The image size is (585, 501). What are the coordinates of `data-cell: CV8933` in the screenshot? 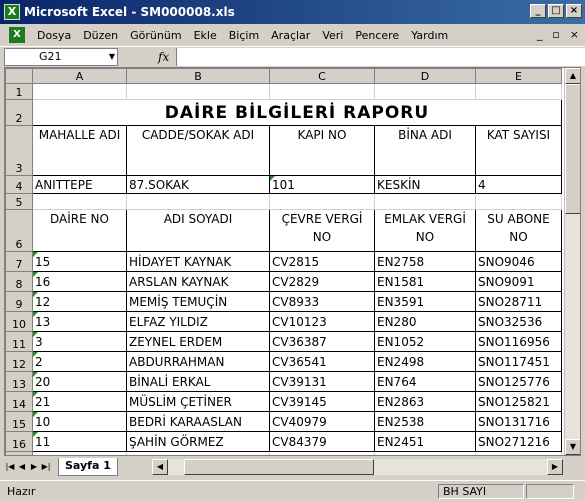 It's located at (322, 301).